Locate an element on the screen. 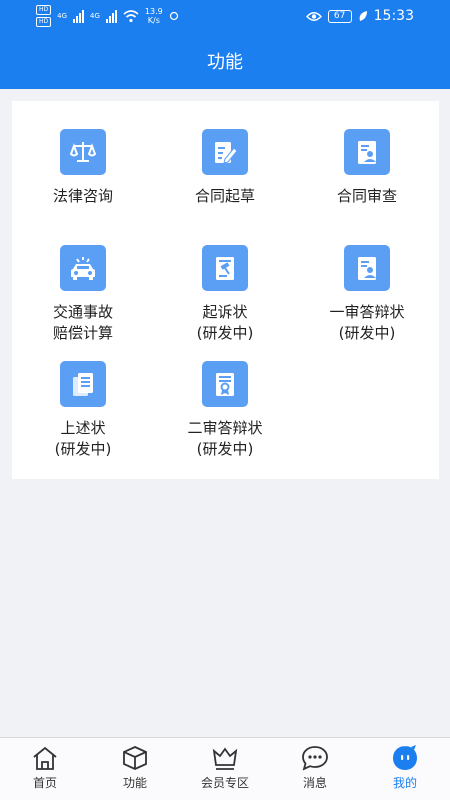 This screenshot has height=800, width=450. tab-functions: 功能 is located at coordinates (135, 769).